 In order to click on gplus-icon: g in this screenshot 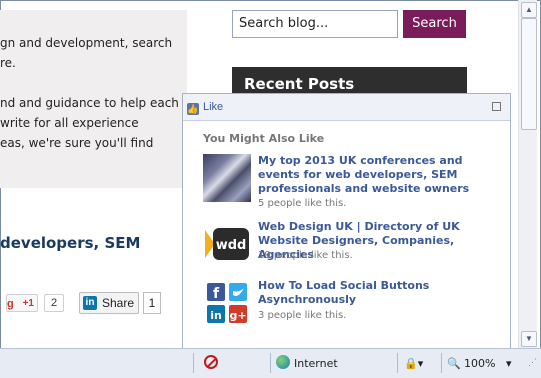, I will do `click(10, 304)`.